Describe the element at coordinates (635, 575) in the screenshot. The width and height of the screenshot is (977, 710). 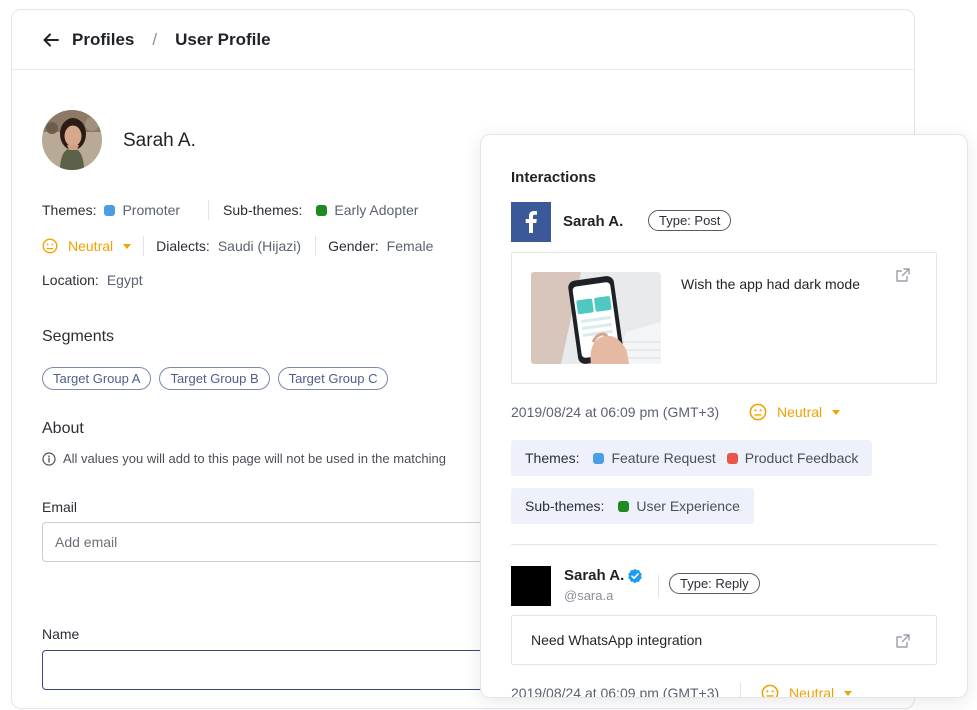
I see `verified-badge-icon` at that location.